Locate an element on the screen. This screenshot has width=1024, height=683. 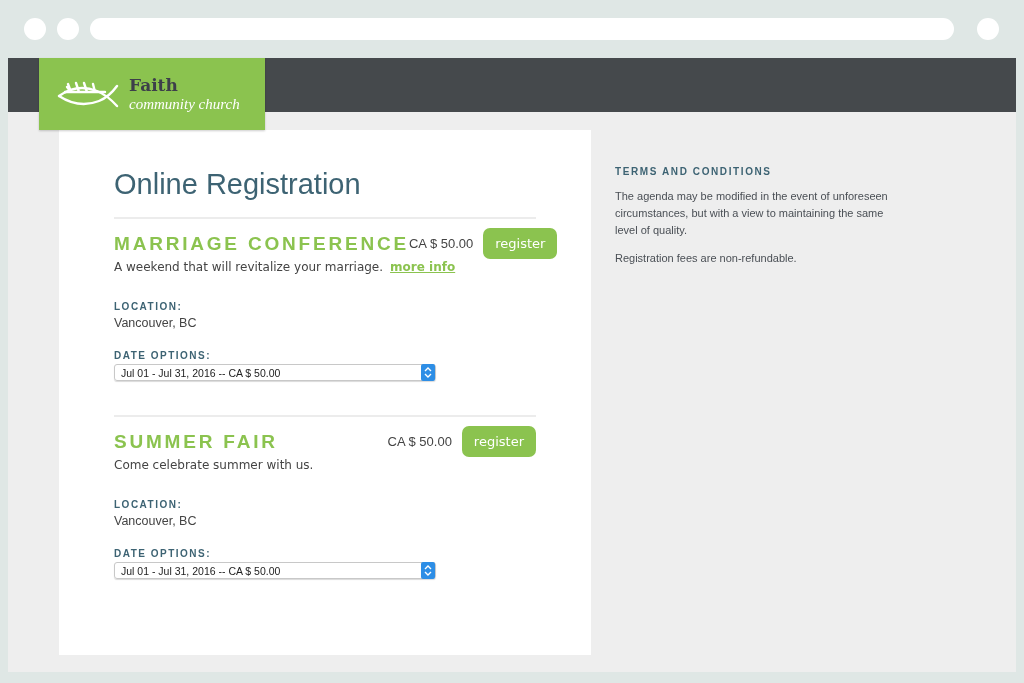
event-description: Come celebrate summer with us. is located at coordinates (214, 465).